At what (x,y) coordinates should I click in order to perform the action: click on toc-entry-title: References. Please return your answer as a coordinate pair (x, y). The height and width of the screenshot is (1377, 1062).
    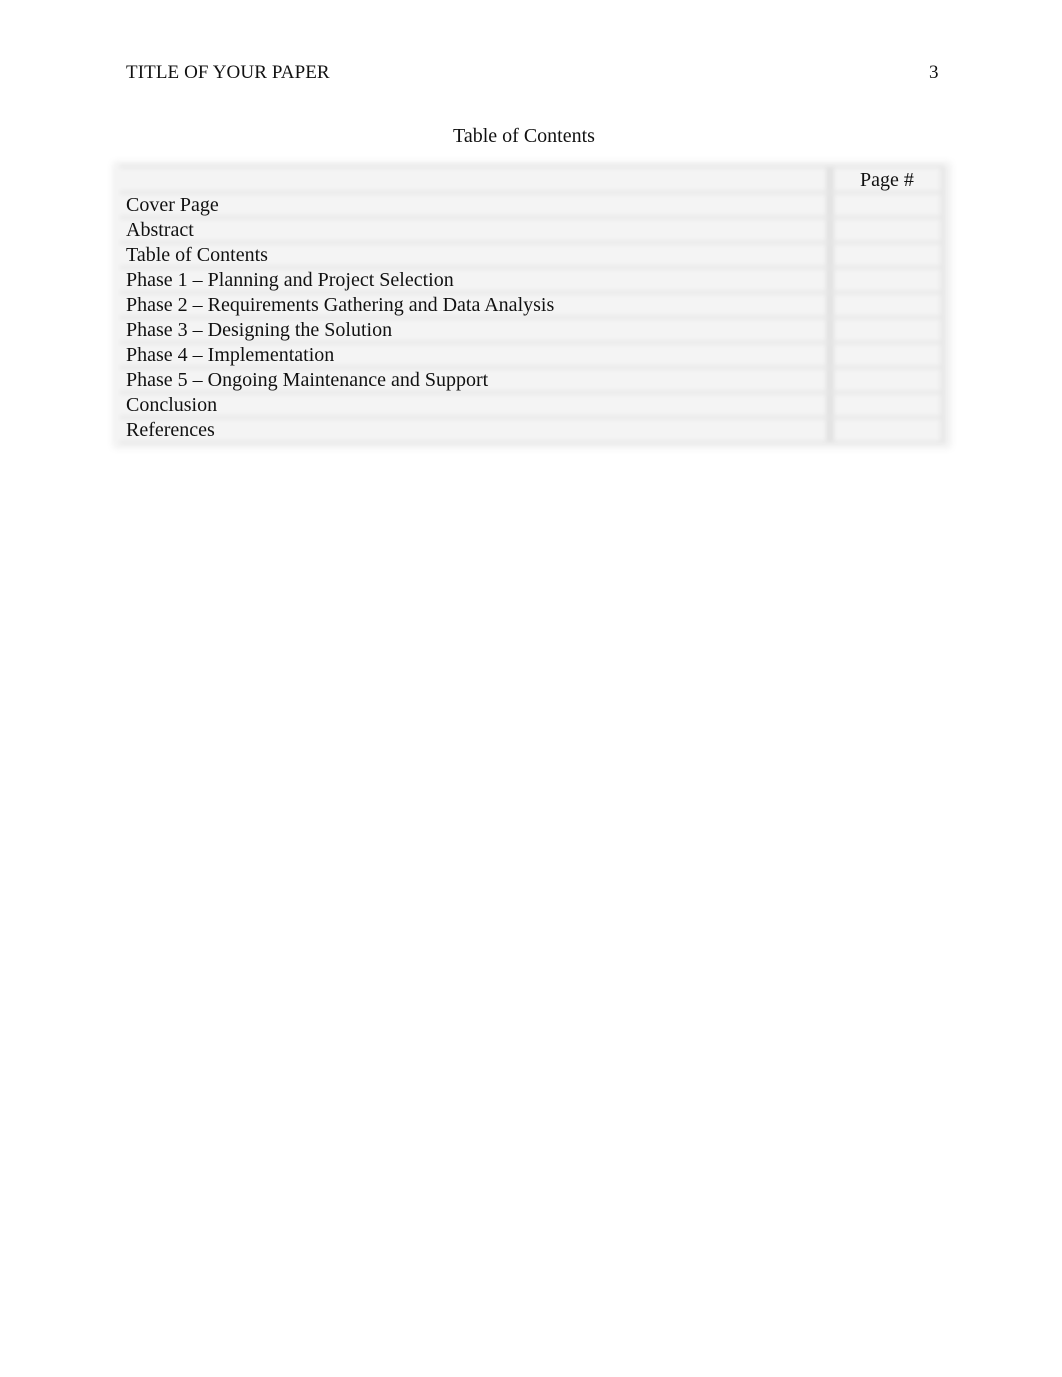
    Looking at the image, I should click on (170, 430).